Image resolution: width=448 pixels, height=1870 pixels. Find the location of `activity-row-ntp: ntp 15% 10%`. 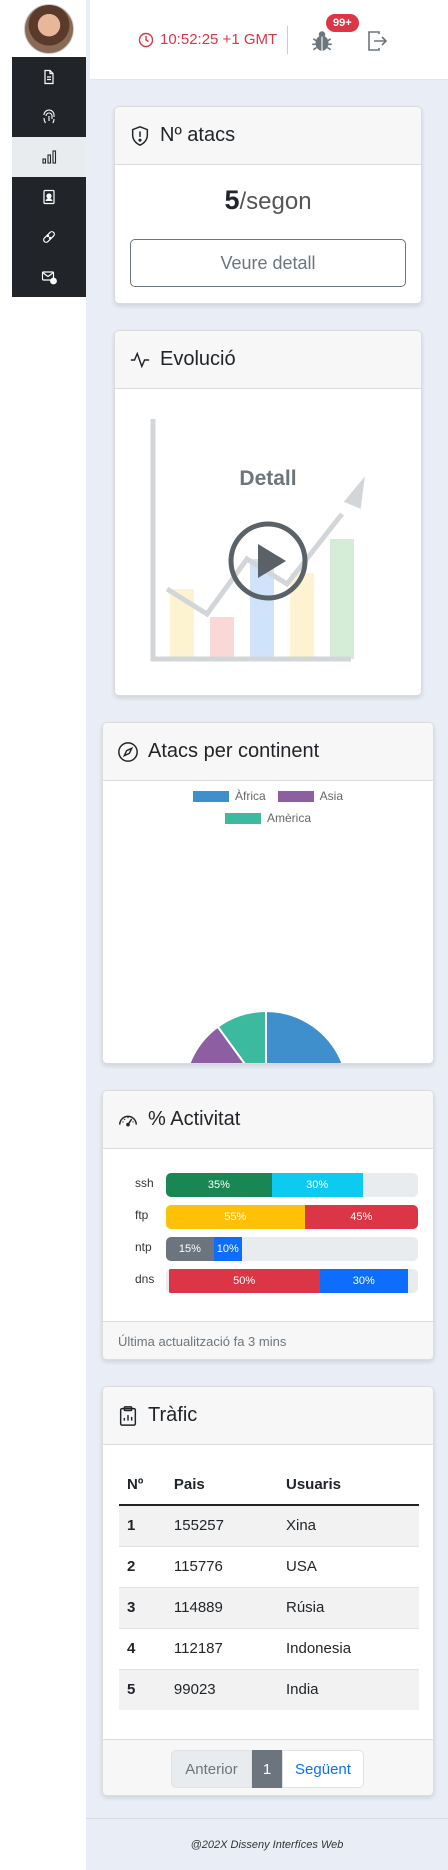

activity-row-ntp: ntp 15% 10% is located at coordinates (268, 1249).